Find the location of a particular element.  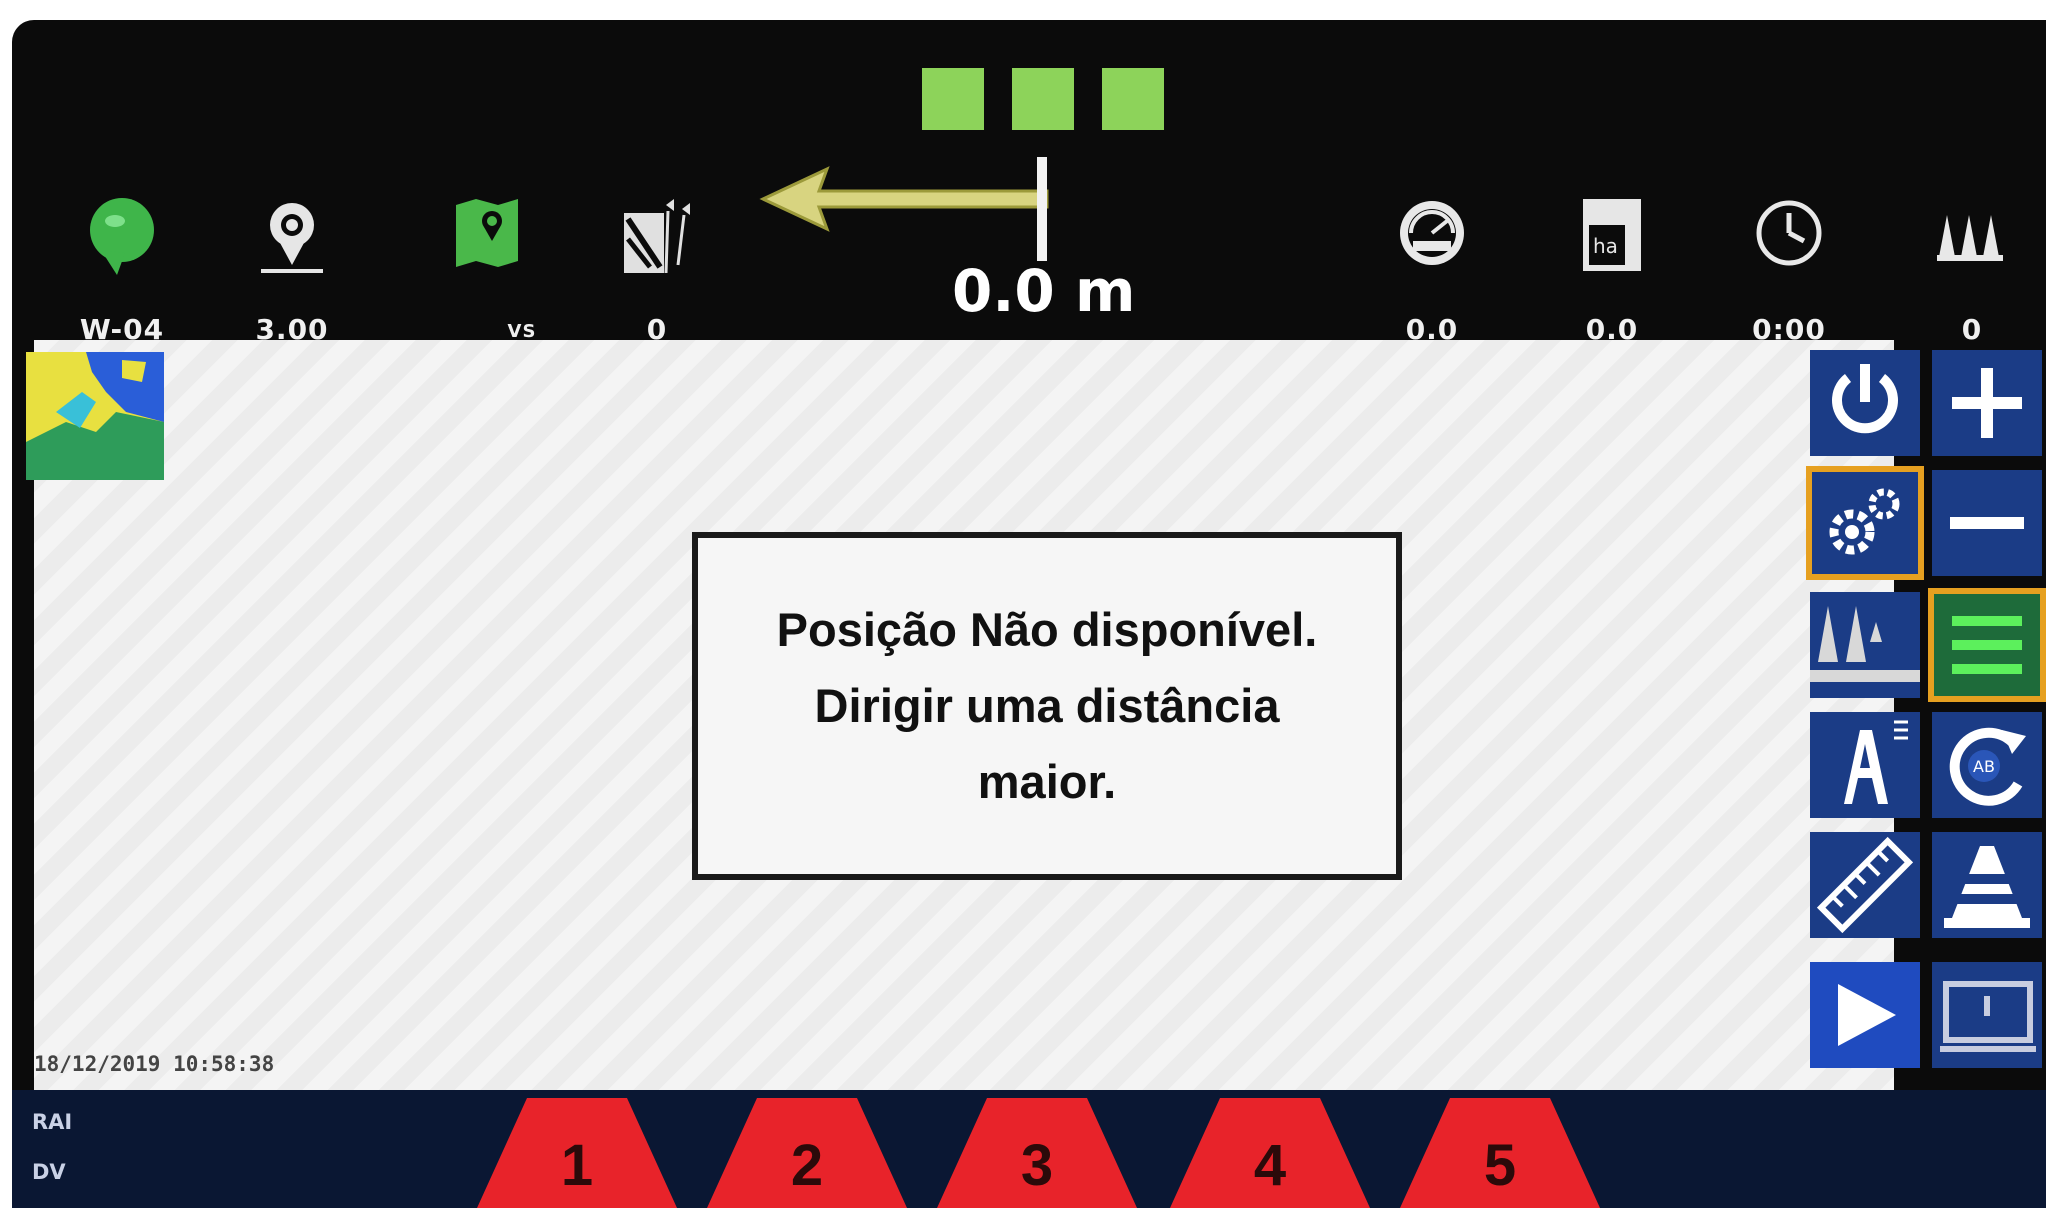

display-button is located at coordinates (1987, 1015).